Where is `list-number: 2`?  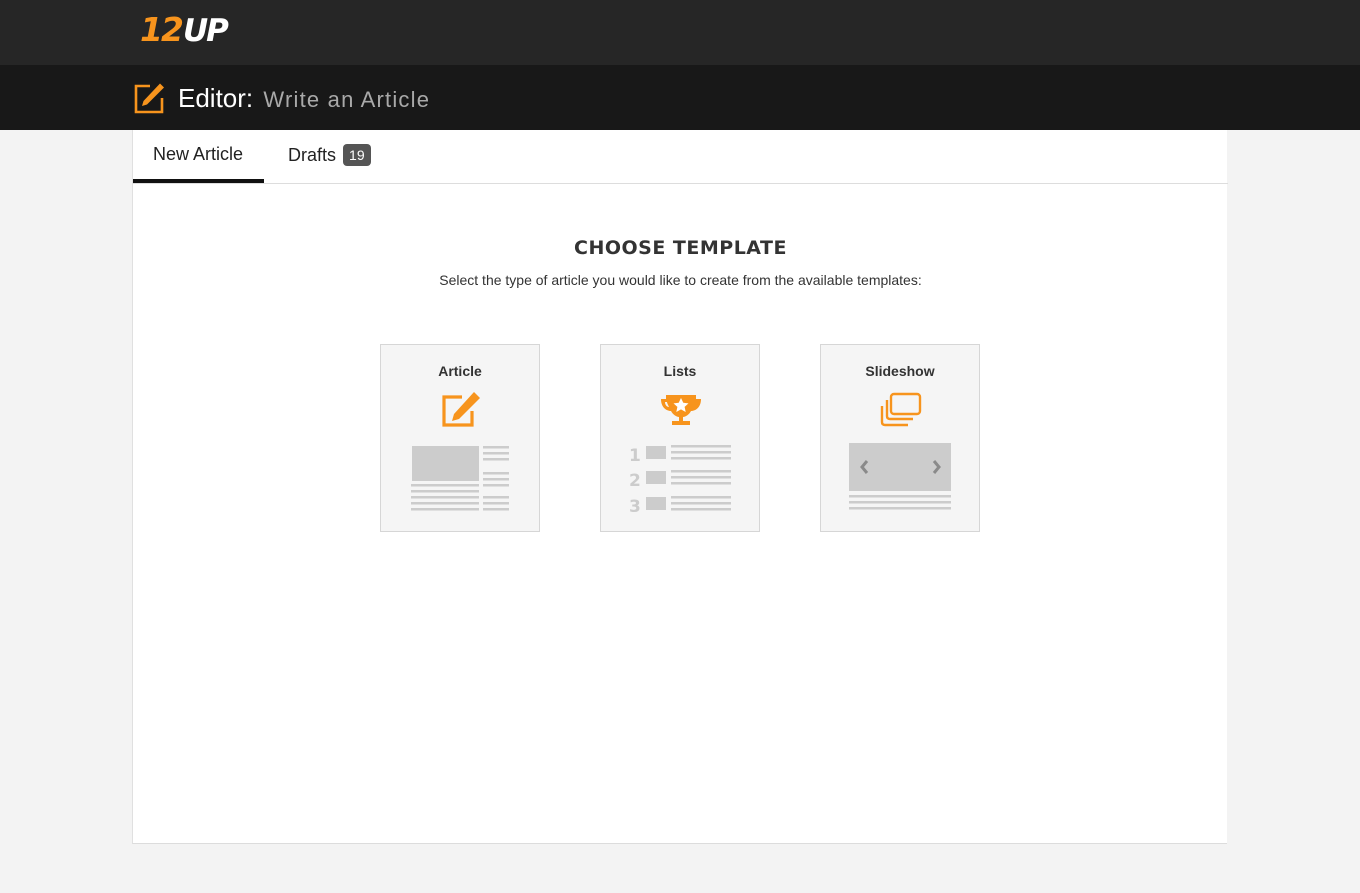 list-number: 2 is located at coordinates (635, 481).